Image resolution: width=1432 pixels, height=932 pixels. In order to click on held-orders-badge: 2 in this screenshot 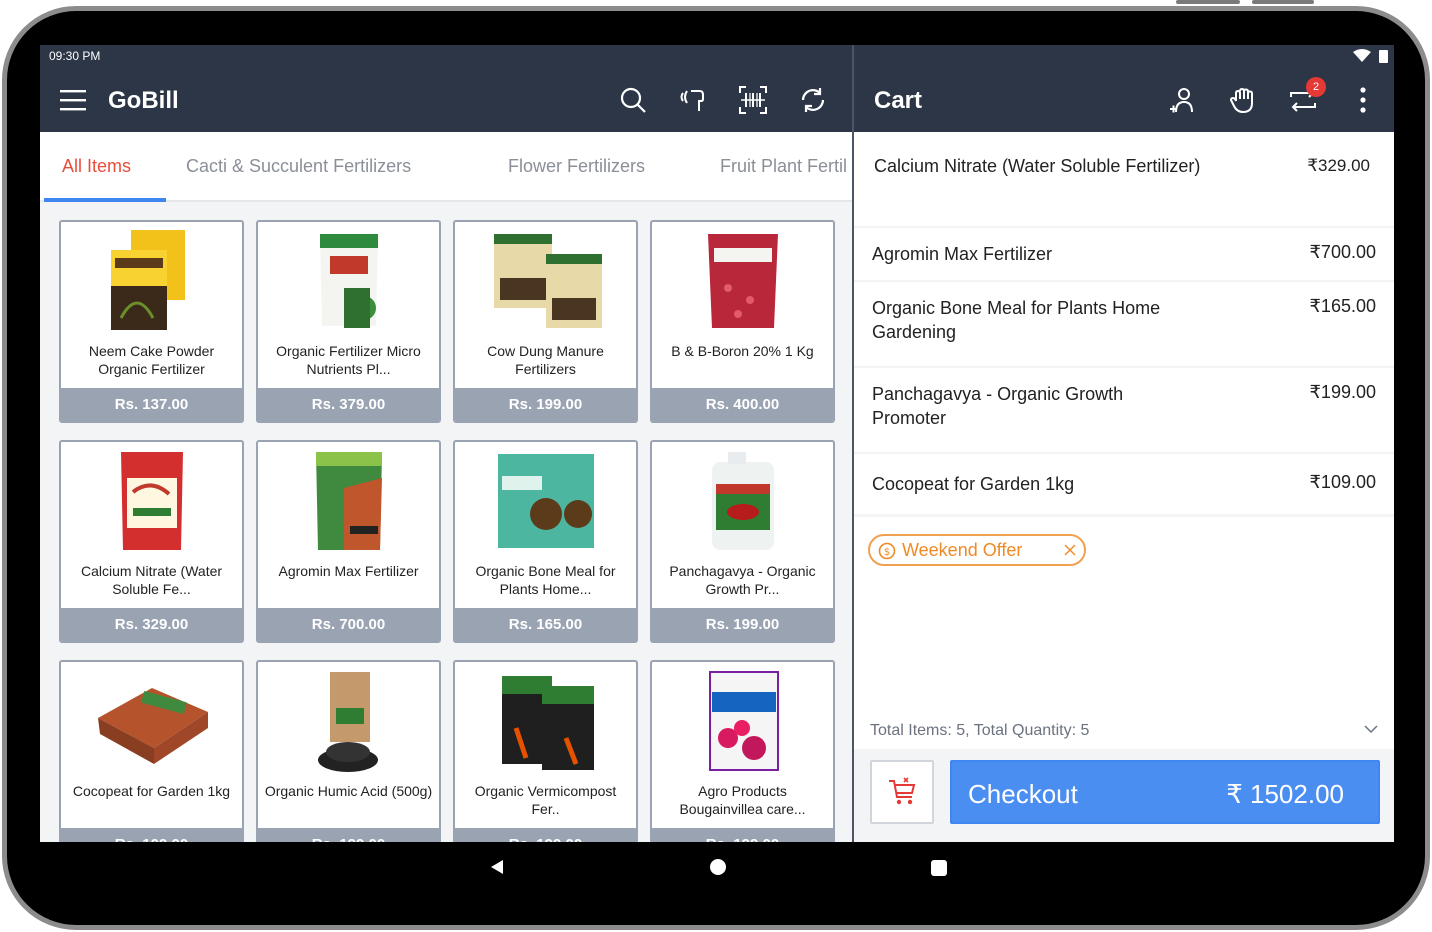, I will do `click(1316, 87)`.